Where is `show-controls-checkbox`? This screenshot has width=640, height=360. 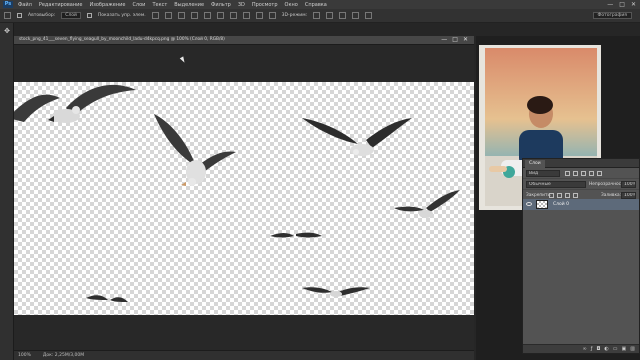 show-controls-checkbox is located at coordinates (89, 15).